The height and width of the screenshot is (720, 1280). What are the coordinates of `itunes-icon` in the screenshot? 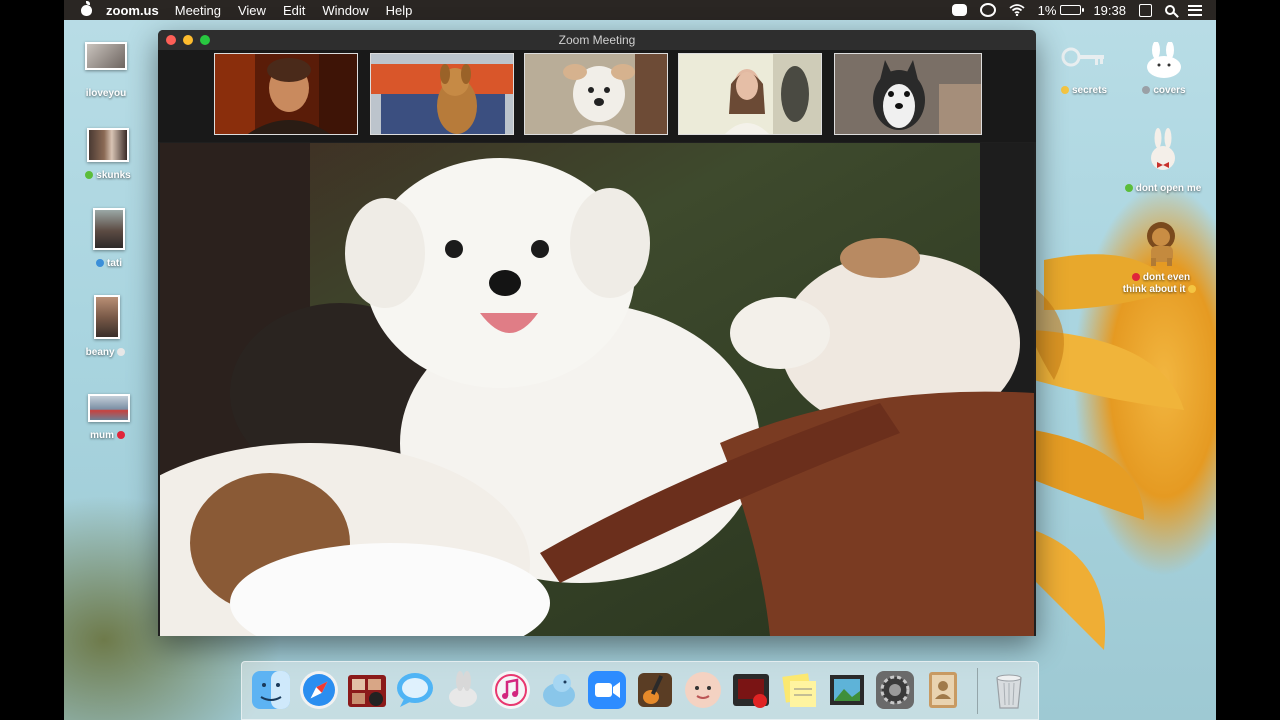 It's located at (511, 690).